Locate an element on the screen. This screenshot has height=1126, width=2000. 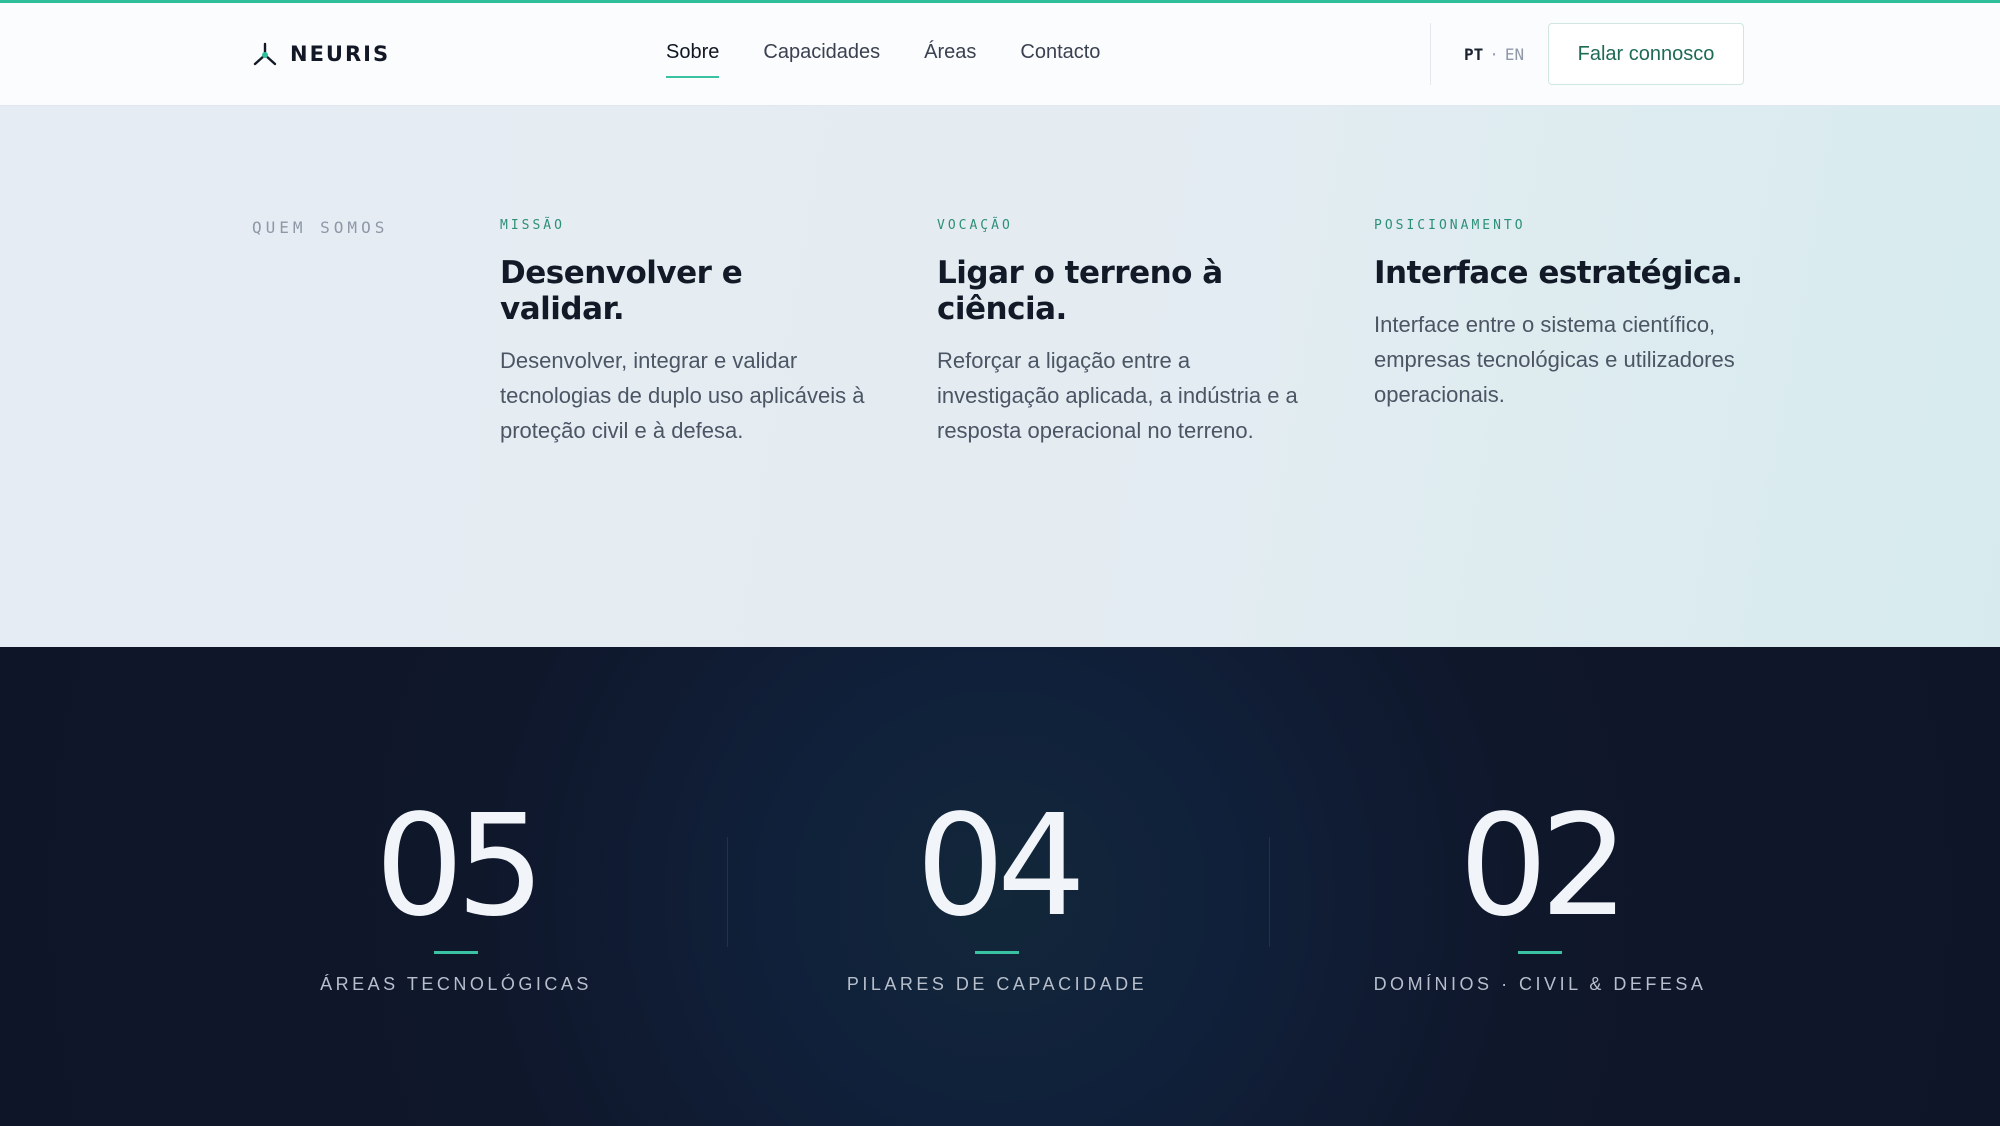
stat-number: 05 is located at coordinates (459, 866).